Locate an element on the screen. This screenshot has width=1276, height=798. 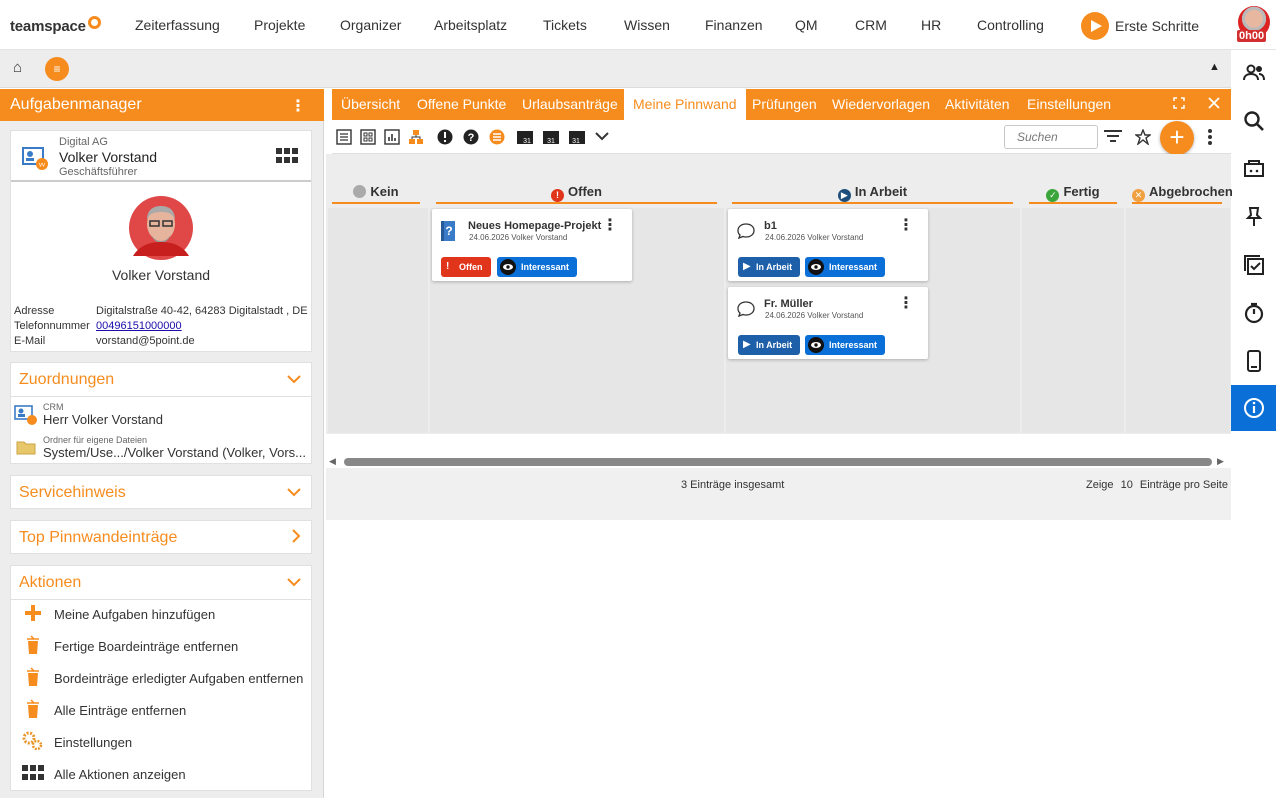
tab-uebersicht: Übersicht is located at coordinates (370, 104).